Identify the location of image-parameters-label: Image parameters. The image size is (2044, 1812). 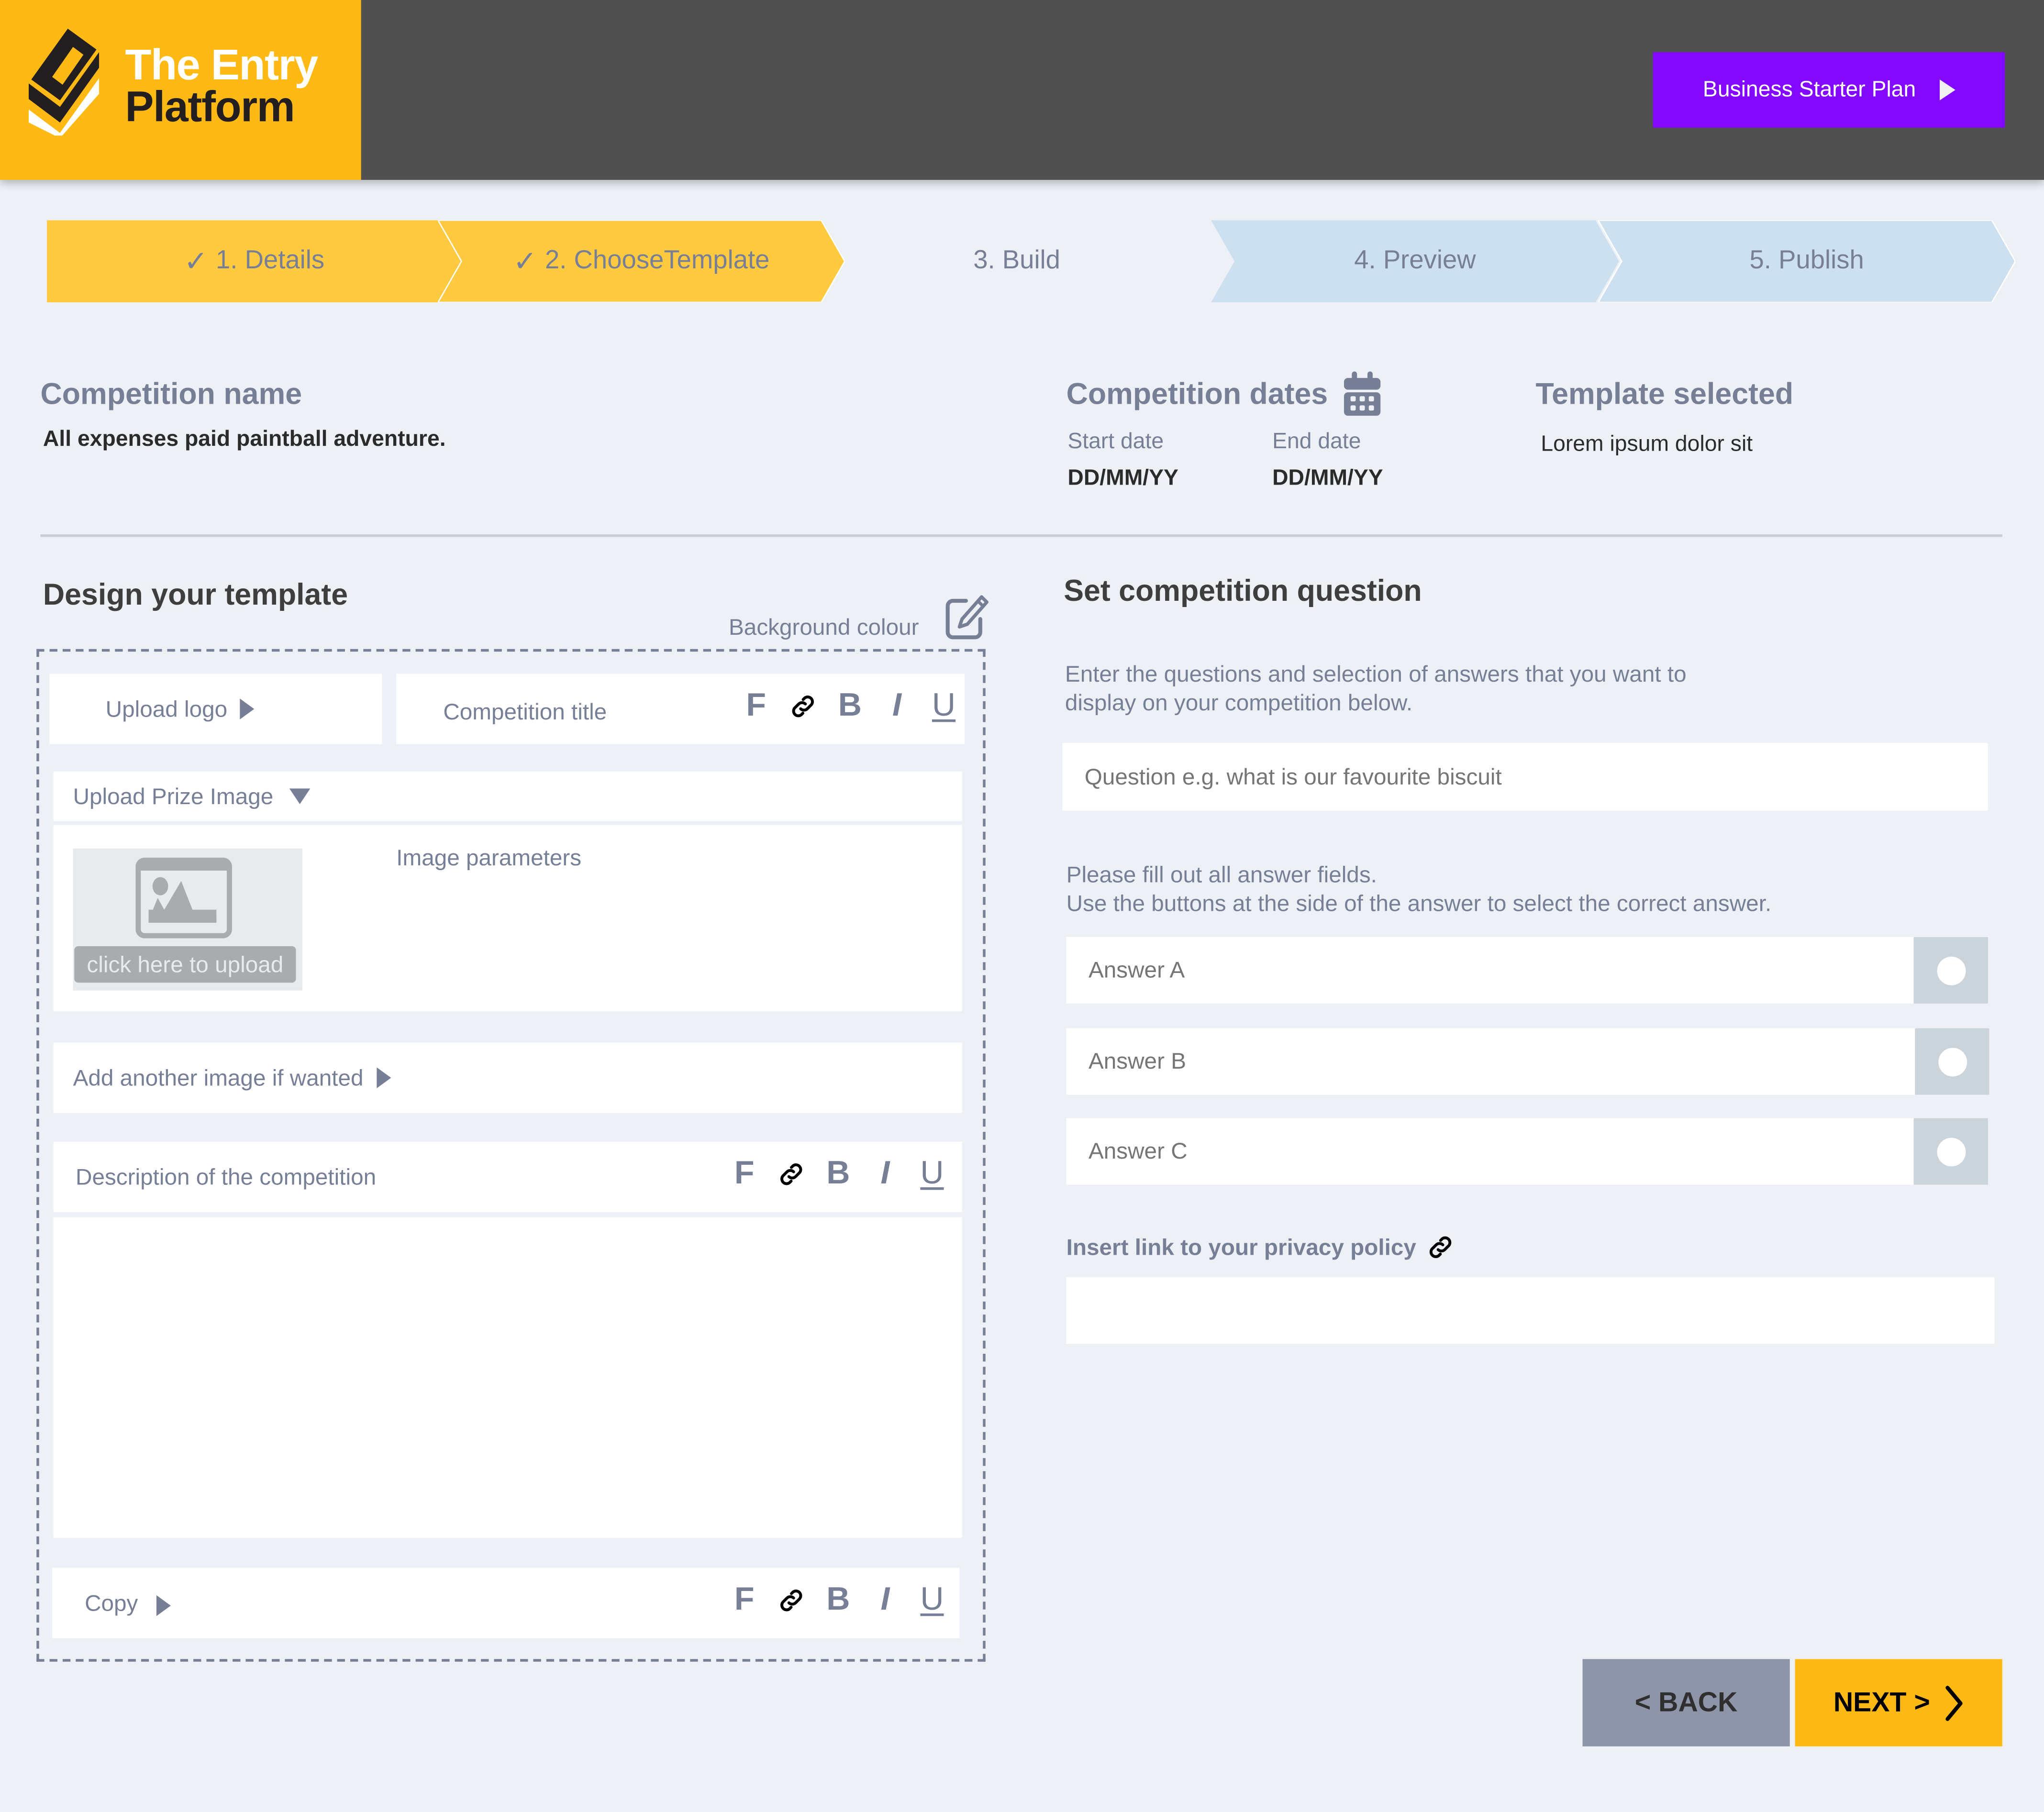
(489, 857).